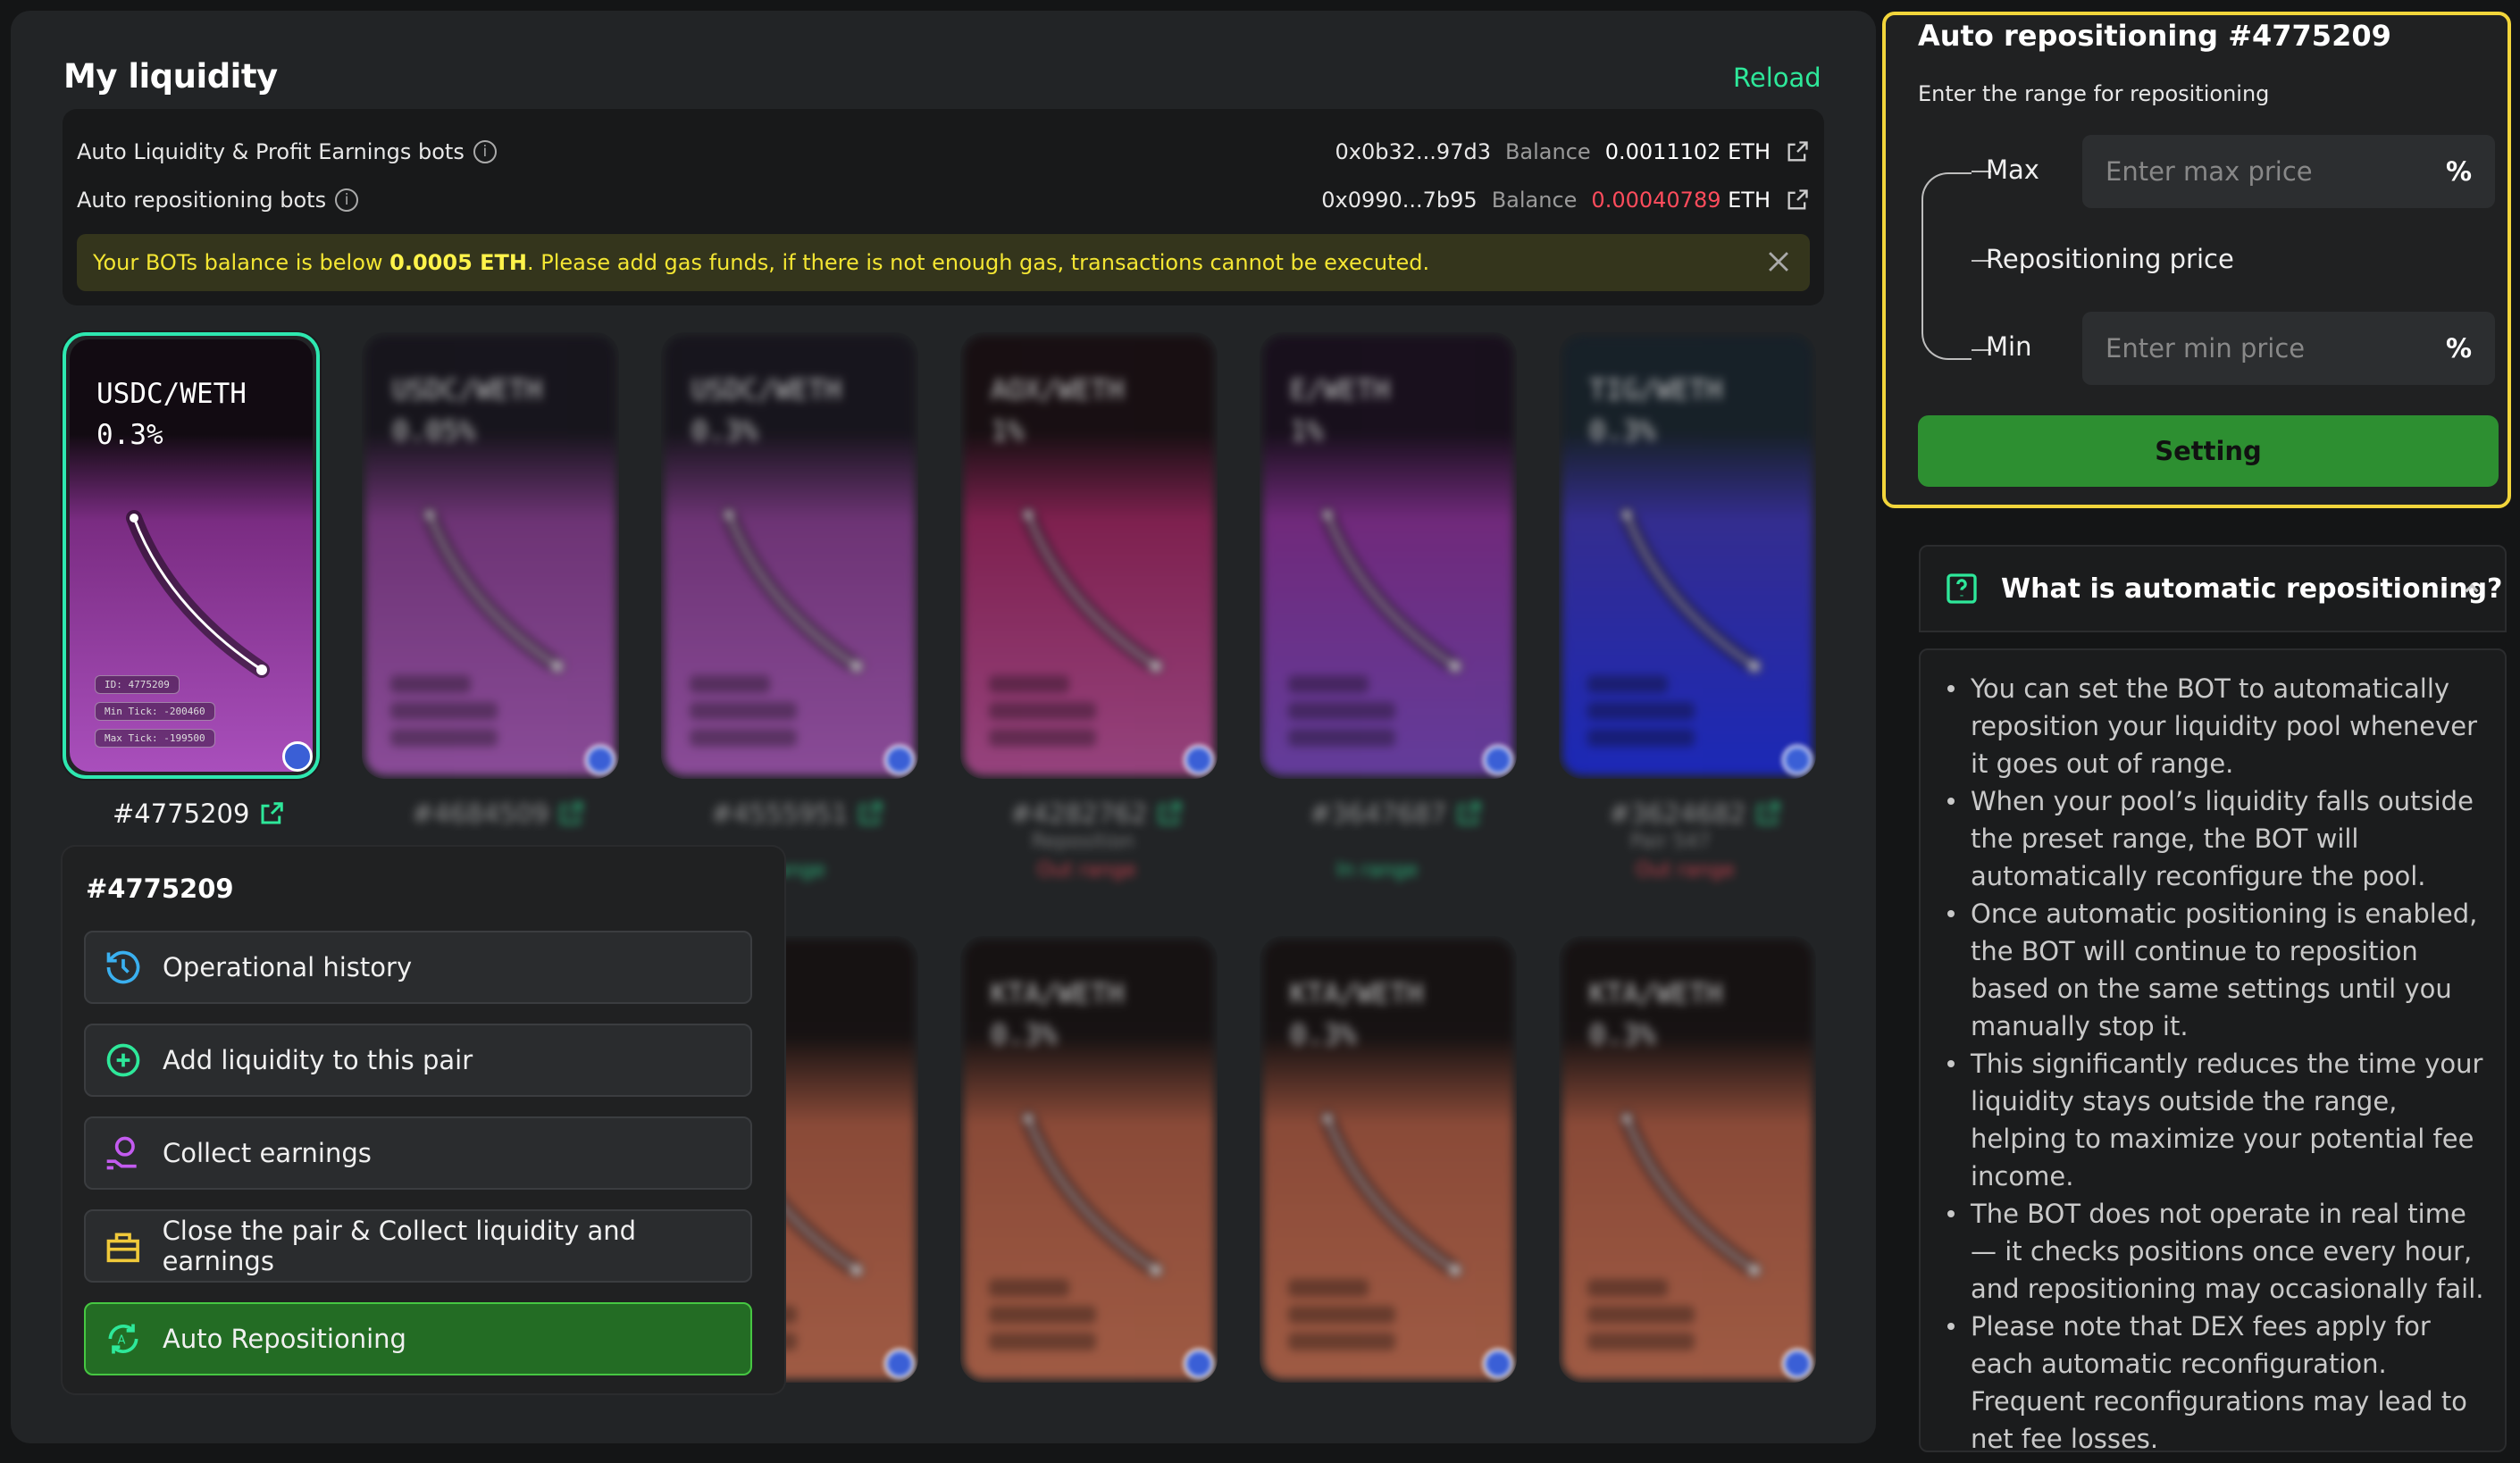 The image size is (2520, 1463). I want to click on card-pair-title: USDC/WETH 0.05%, so click(467, 411).